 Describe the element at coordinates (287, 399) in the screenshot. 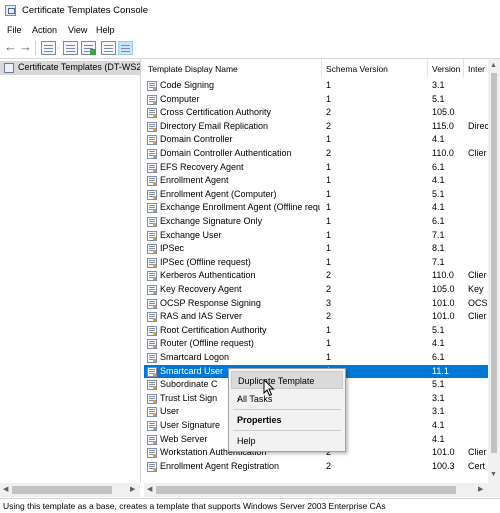

I see `menu-item-all-tasks: All Tasks ›` at that location.